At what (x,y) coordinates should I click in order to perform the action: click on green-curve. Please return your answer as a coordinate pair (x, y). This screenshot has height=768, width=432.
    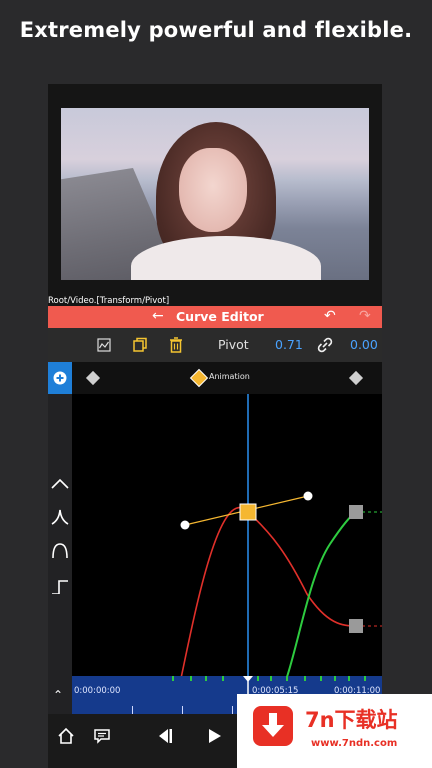
    Looking at the image, I should click on (225, 593).